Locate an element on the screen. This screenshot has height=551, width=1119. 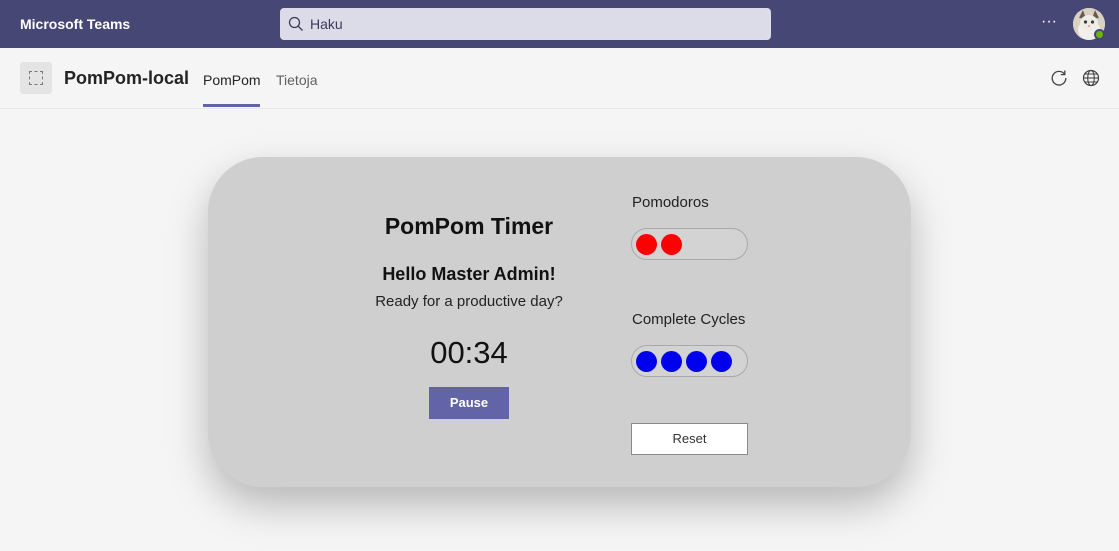
tab-selected-indicator is located at coordinates (231, 105).